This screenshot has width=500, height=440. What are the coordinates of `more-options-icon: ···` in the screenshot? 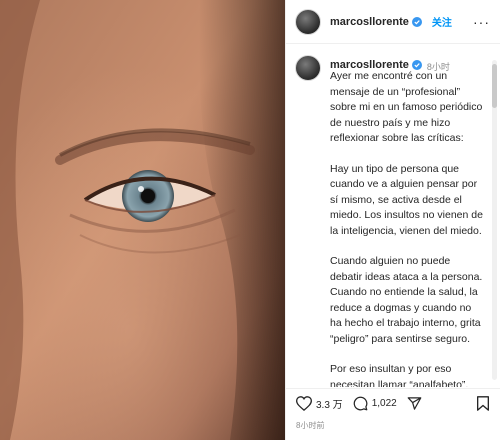 It's located at (481, 22).